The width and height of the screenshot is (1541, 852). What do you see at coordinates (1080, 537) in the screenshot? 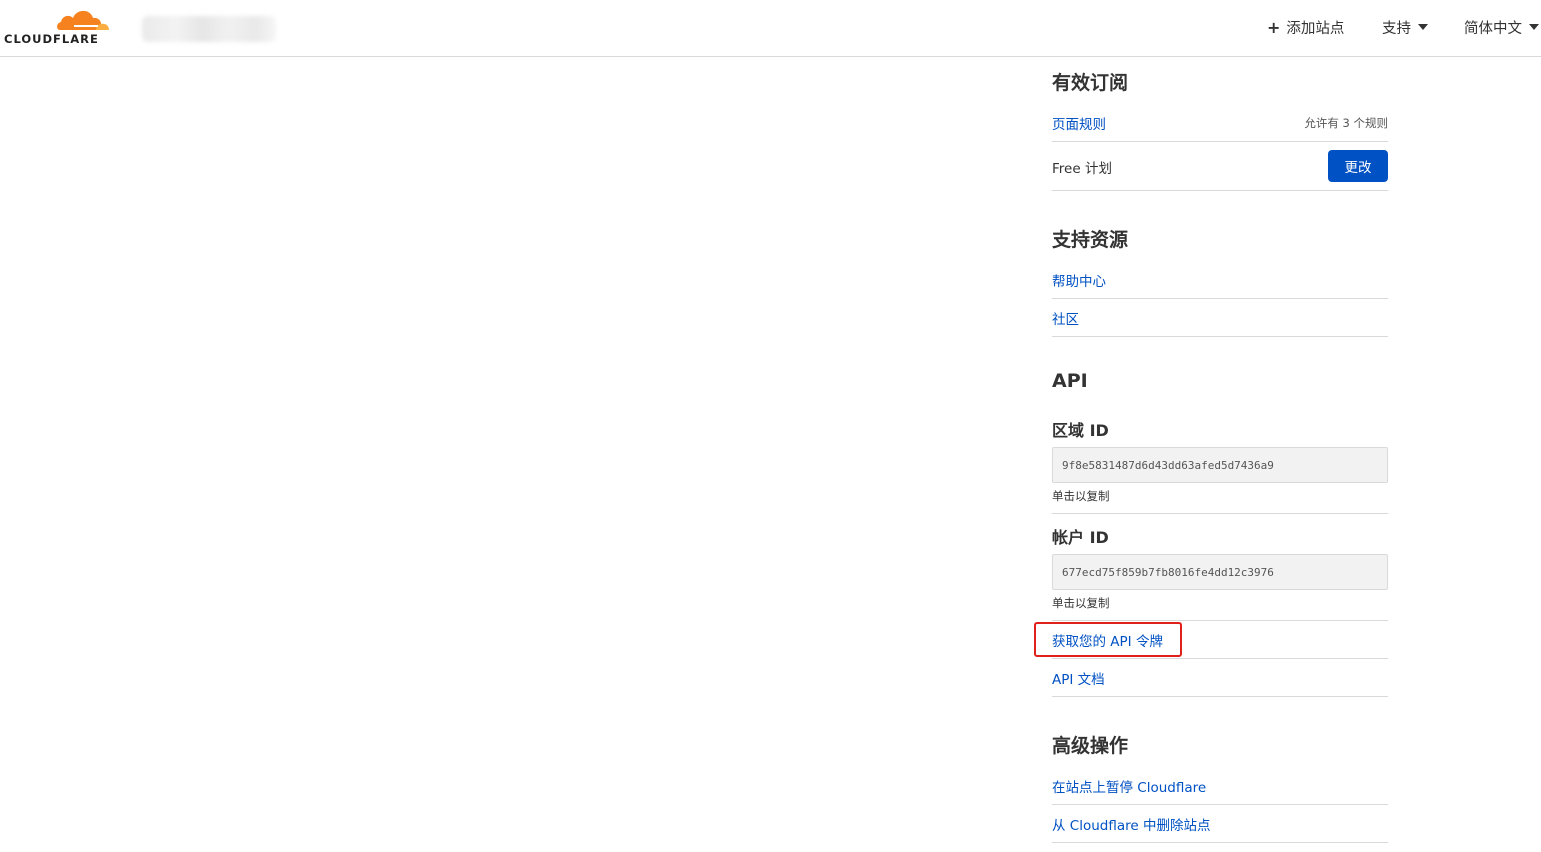
I see `account-id-label: 帐户 ID` at bounding box center [1080, 537].